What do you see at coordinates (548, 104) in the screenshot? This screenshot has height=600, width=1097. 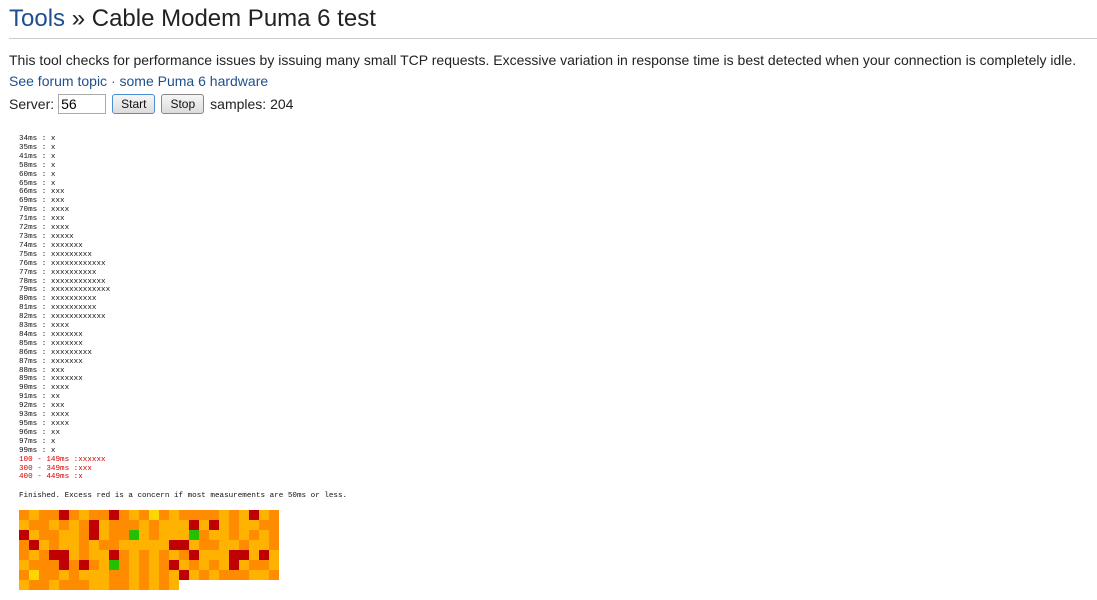 I see `controls-row: Server: Start Stop samples: 204` at bounding box center [548, 104].